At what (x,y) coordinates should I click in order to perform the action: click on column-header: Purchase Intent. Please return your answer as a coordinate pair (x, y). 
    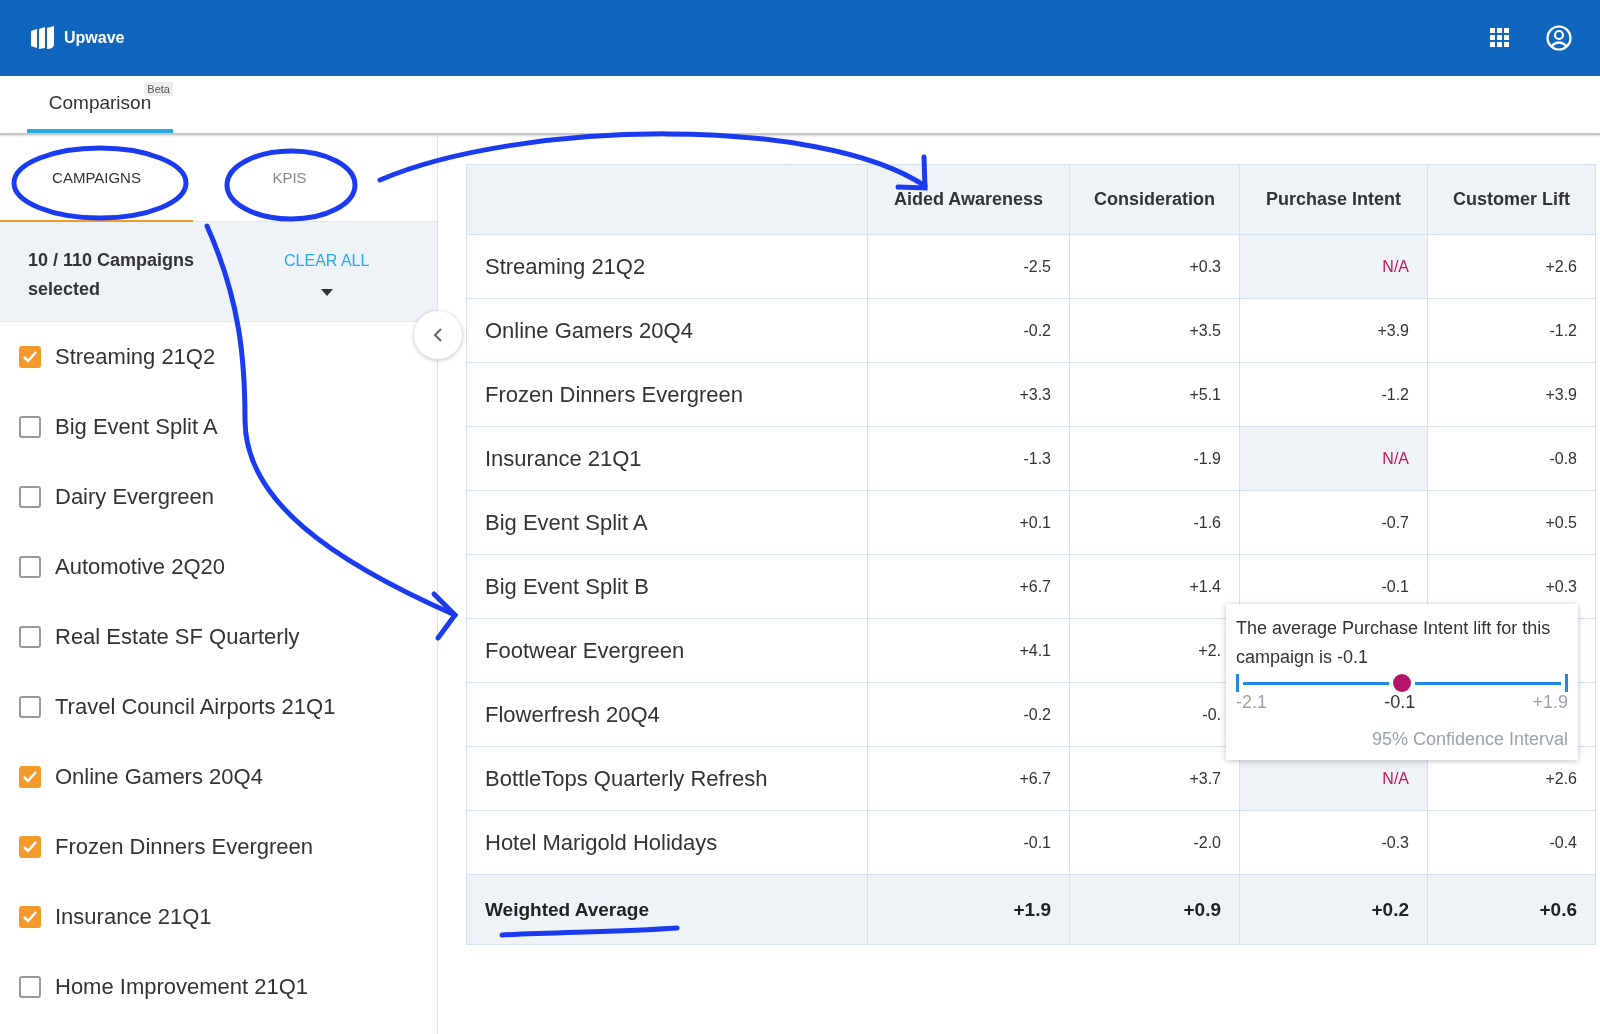
    Looking at the image, I should click on (1333, 199).